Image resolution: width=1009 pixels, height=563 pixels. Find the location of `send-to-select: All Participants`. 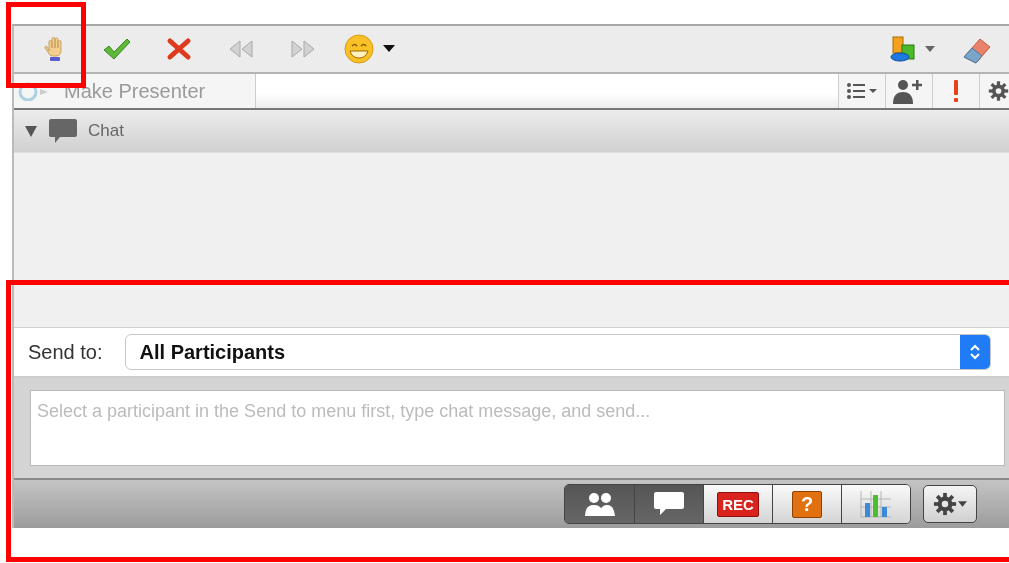

send-to-select: All Participants is located at coordinates (557, 352).